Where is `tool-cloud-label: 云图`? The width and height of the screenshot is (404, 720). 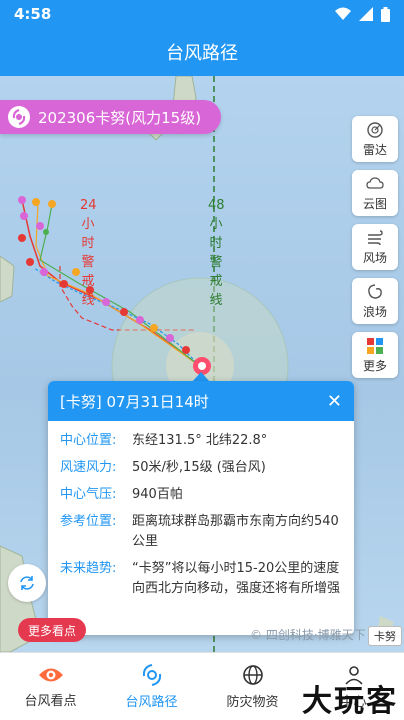 tool-cloud-label: 云图 is located at coordinates (374, 203).